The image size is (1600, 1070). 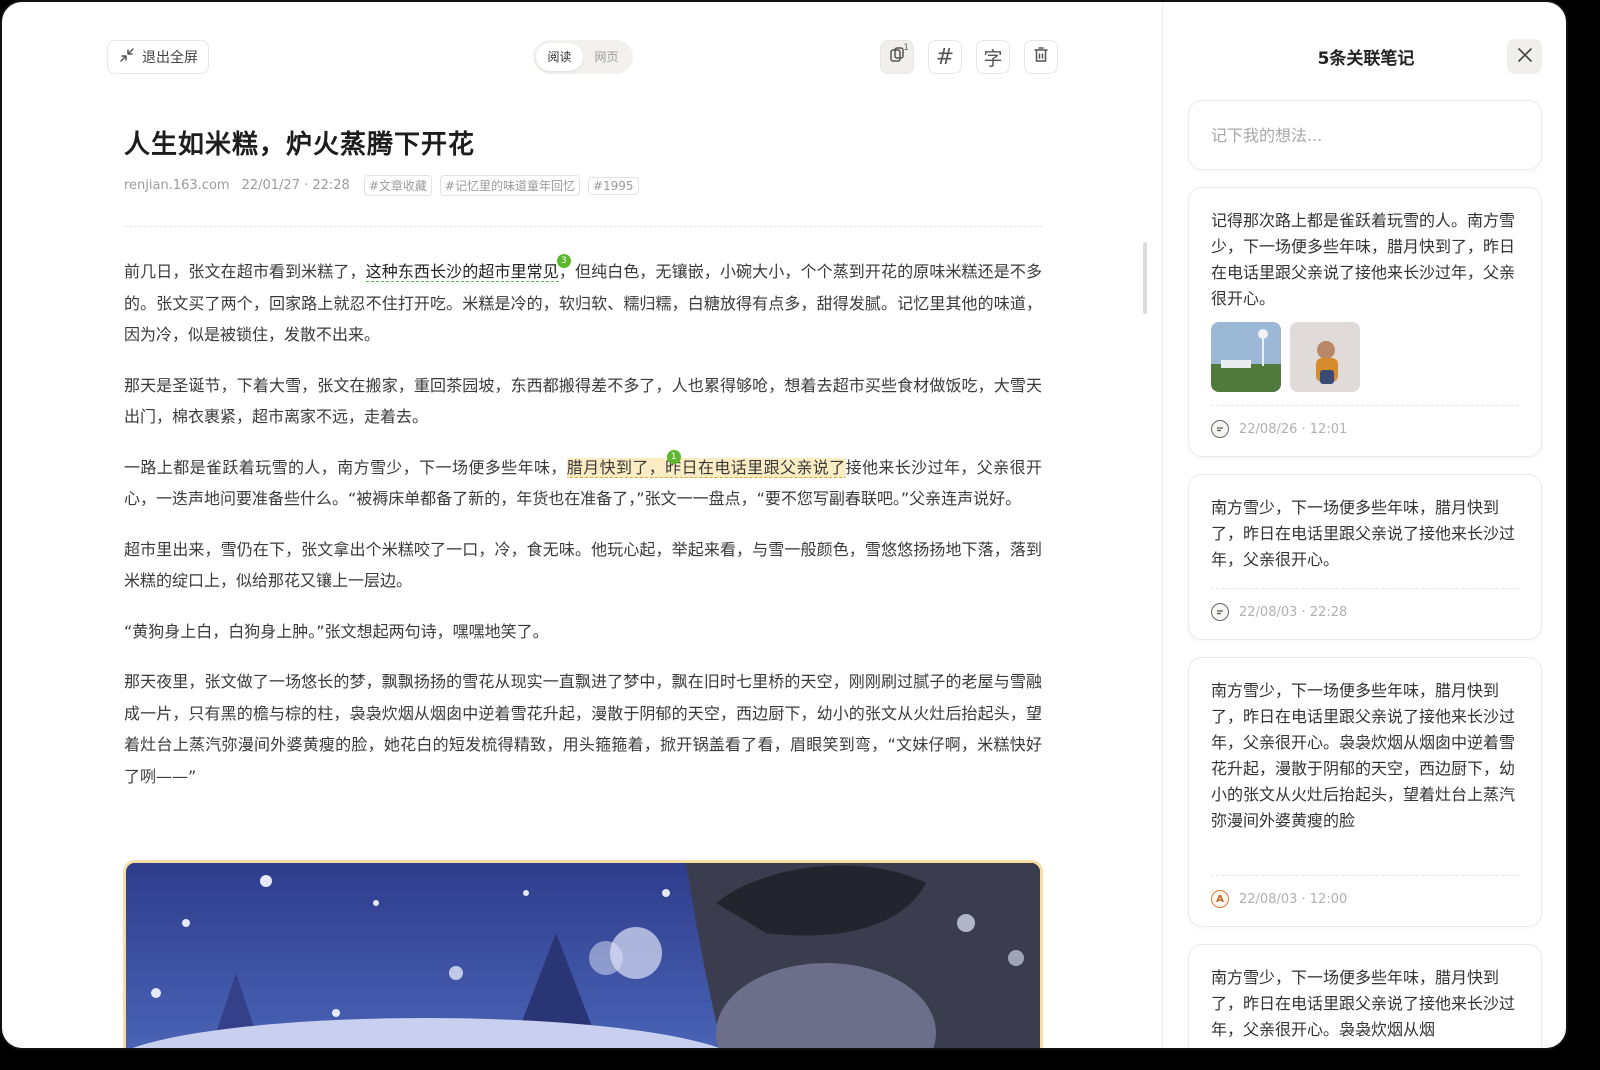 I want to click on title-divider, so click(x=583, y=226).